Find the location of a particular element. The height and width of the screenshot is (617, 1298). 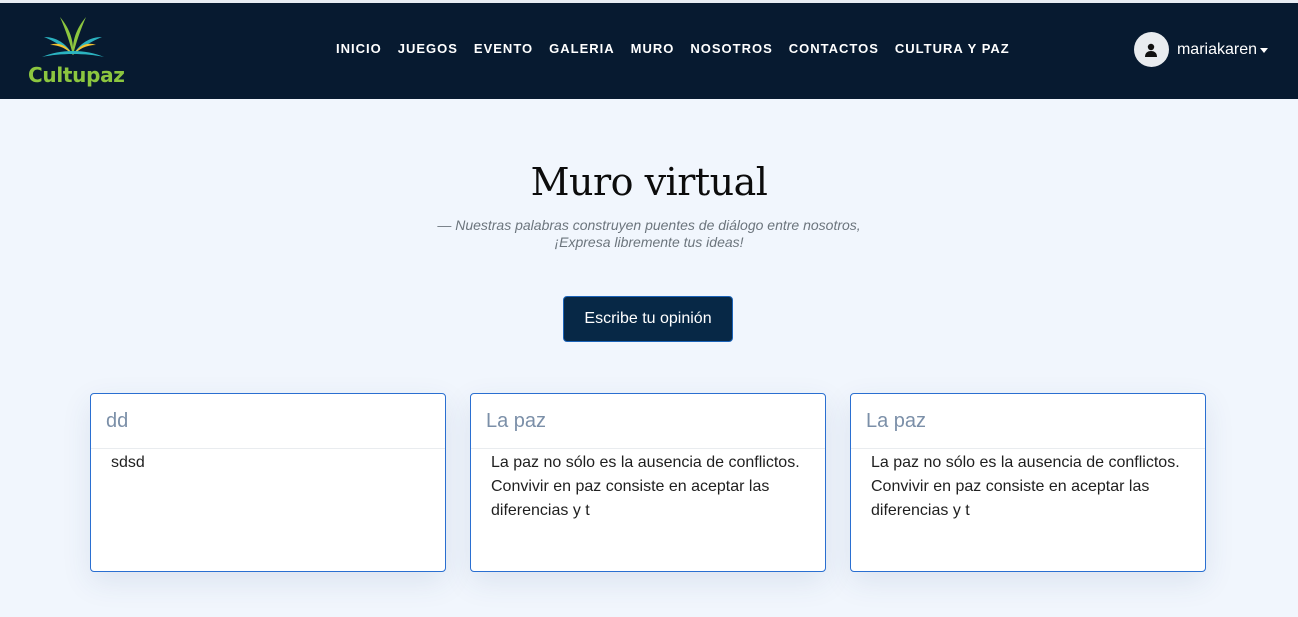

caret-down-icon is located at coordinates (1264, 50).